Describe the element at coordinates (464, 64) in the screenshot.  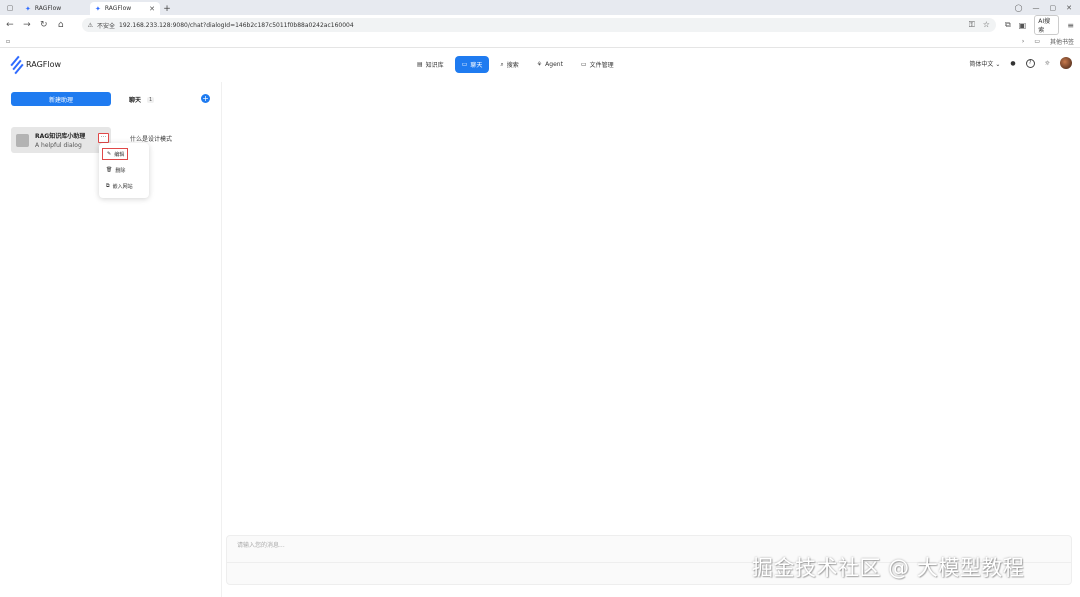
I see `chat-icon: ▭` at that location.